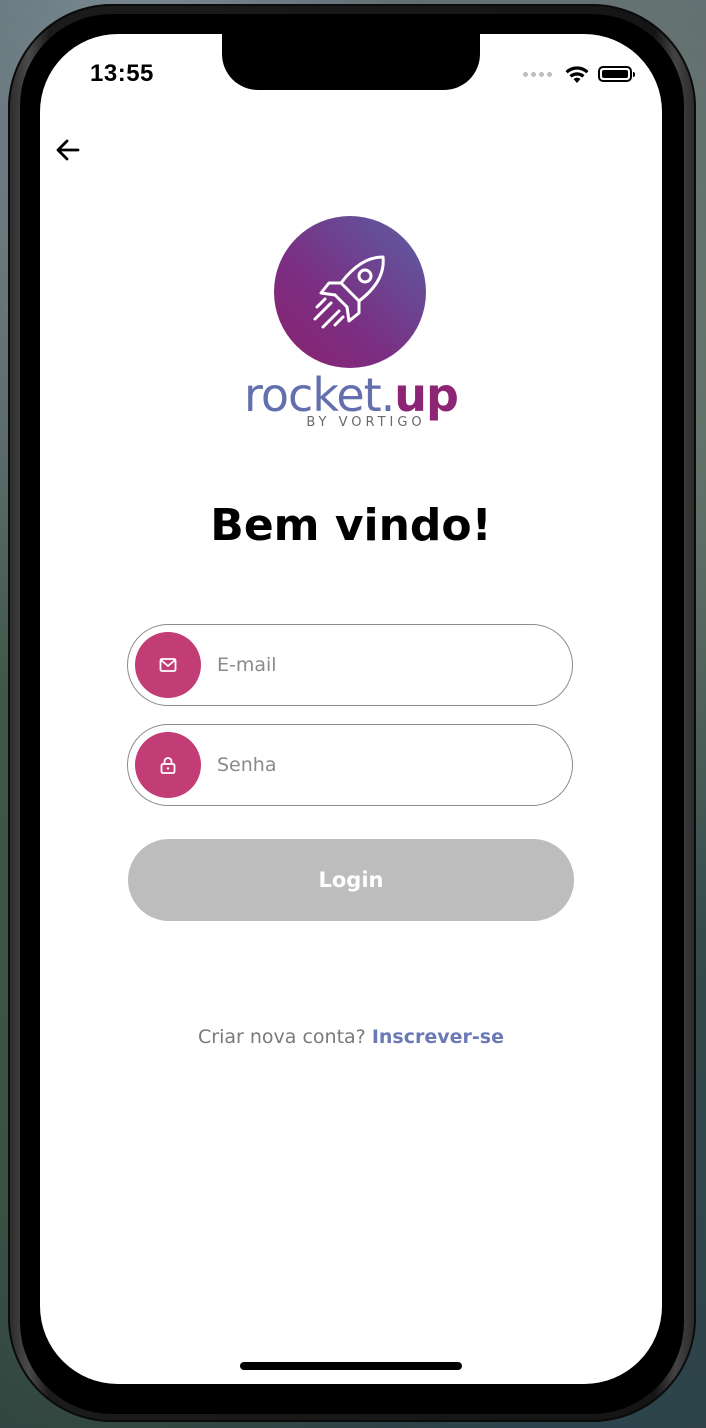  Describe the element at coordinates (382, 665) in the screenshot. I see `email-input` at that location.